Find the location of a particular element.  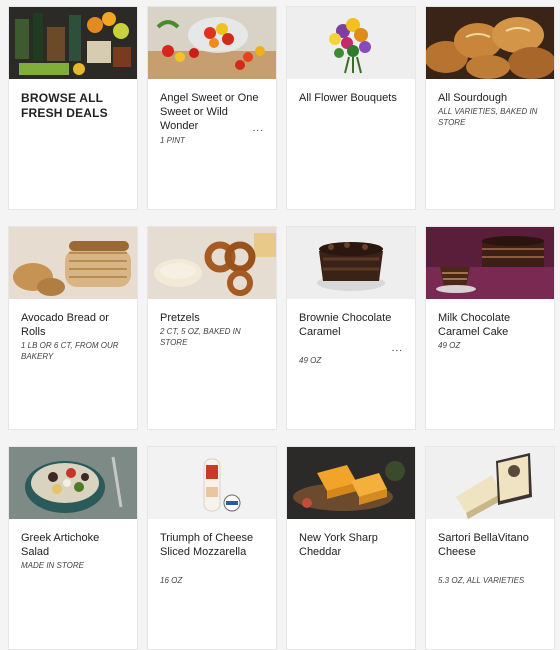

product-subtitle: 16 OZ is located at coordinates (171, 580).